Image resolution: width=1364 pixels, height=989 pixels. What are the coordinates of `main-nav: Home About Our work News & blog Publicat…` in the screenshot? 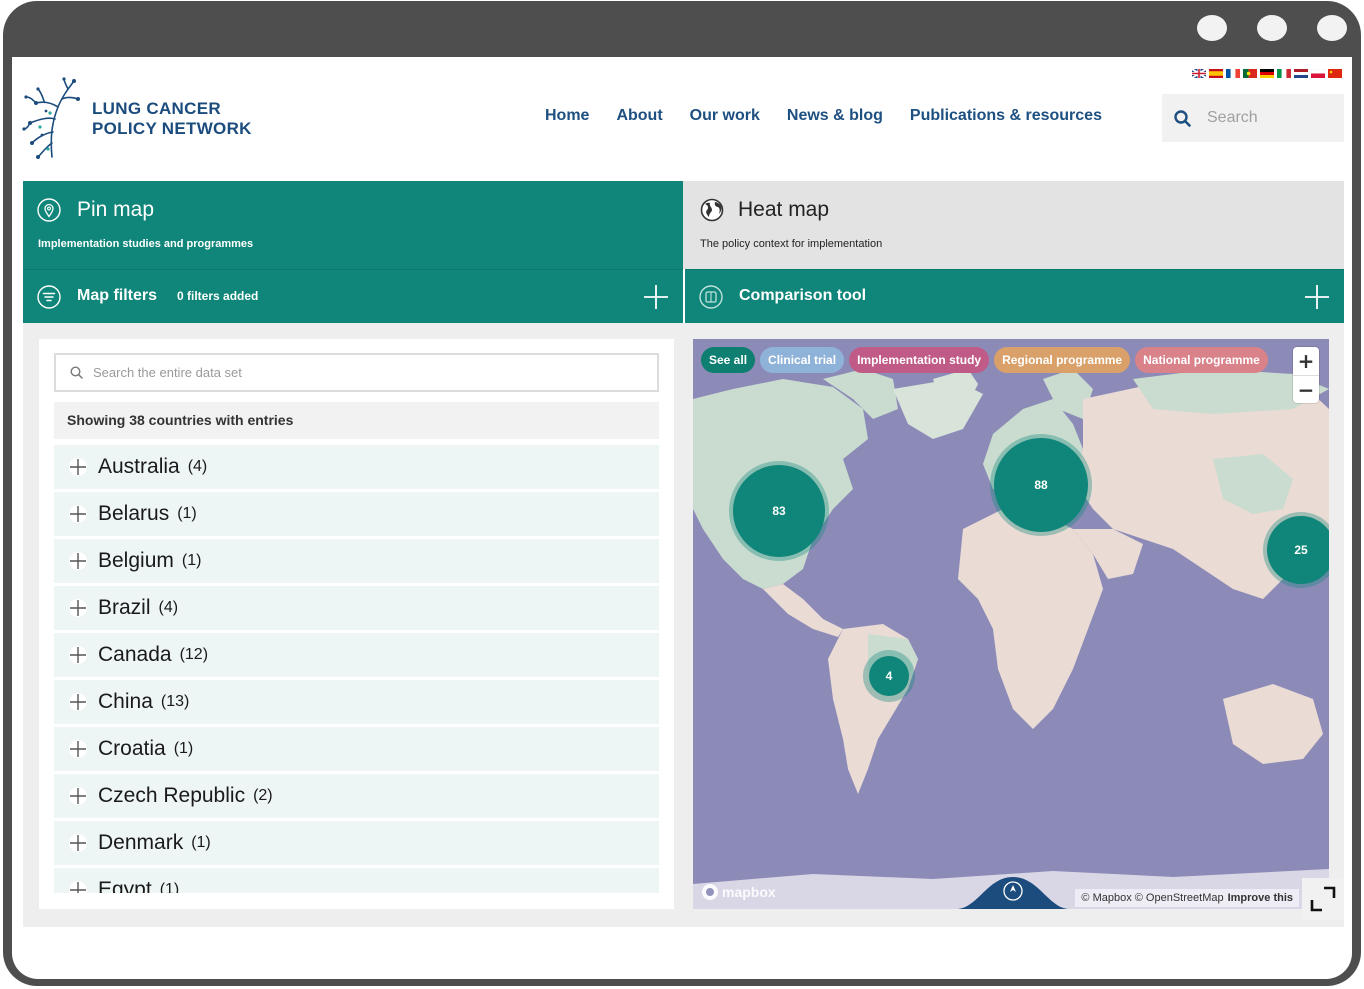 It's located at (823, 116).